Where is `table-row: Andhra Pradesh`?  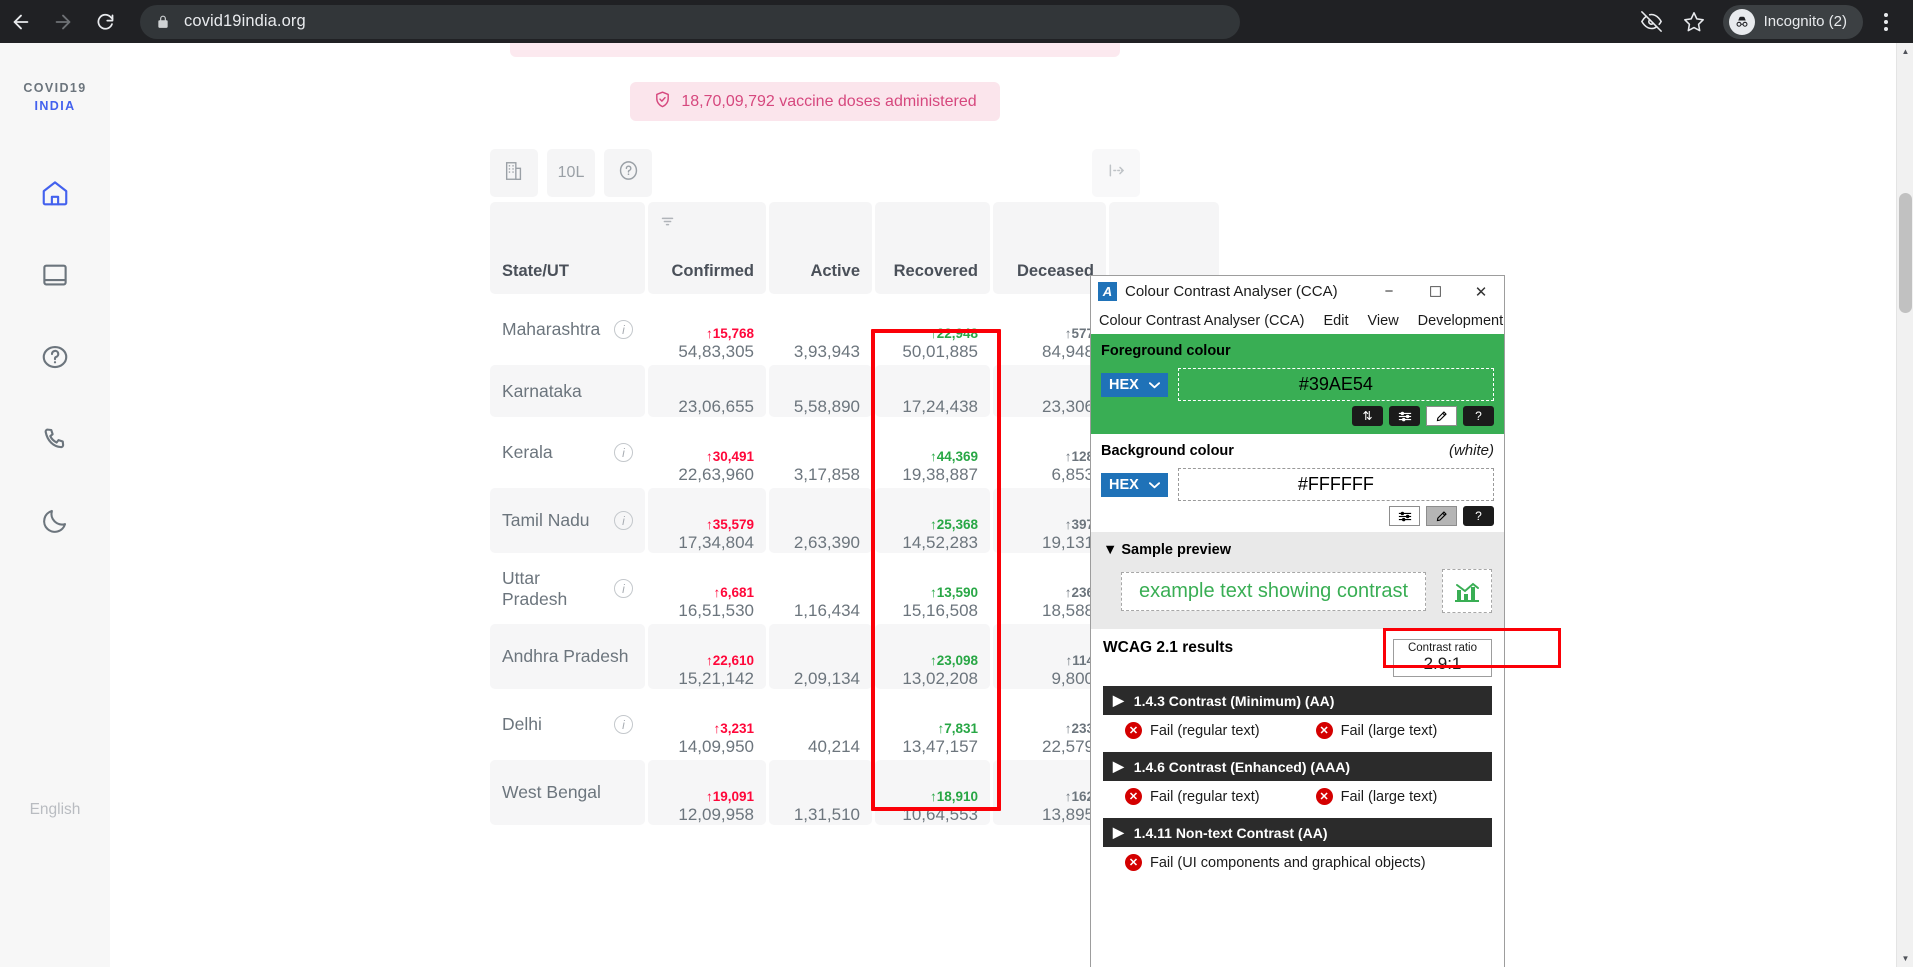 table-row: Andhra Pradesh is located at coordinates (567, 656).